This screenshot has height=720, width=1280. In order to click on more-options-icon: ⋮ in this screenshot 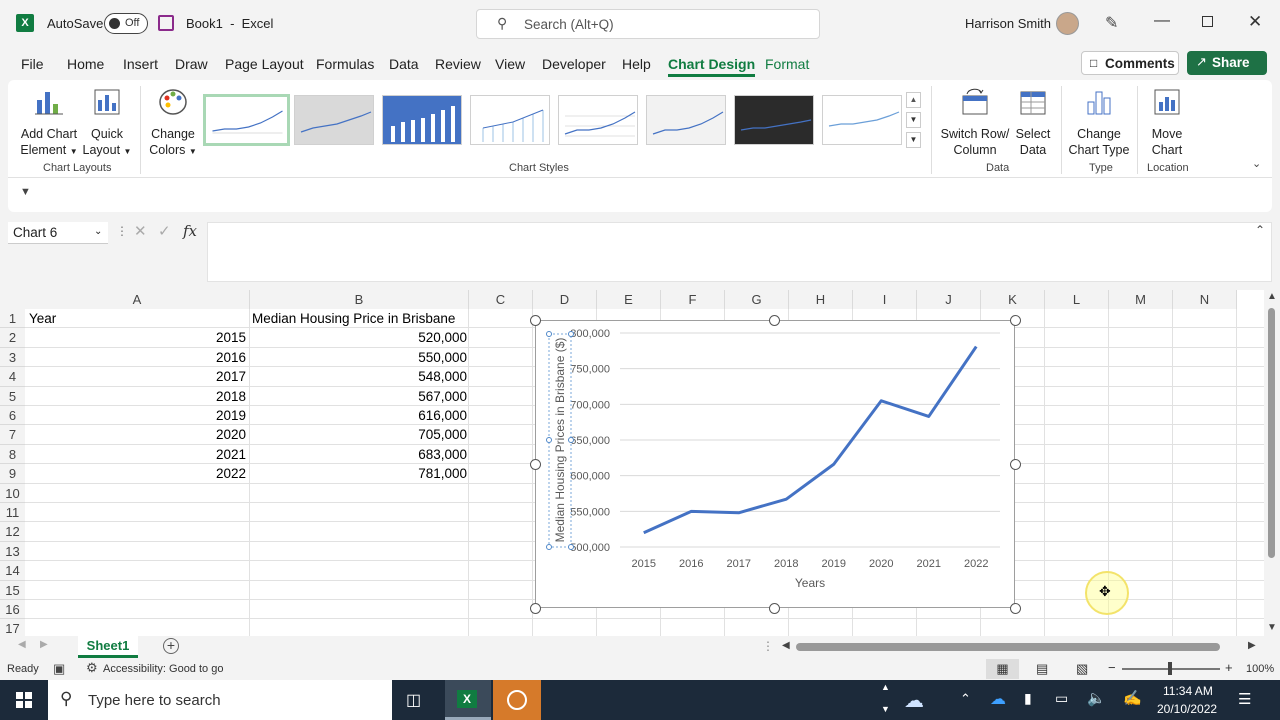, I will do `click(122, 231)`.